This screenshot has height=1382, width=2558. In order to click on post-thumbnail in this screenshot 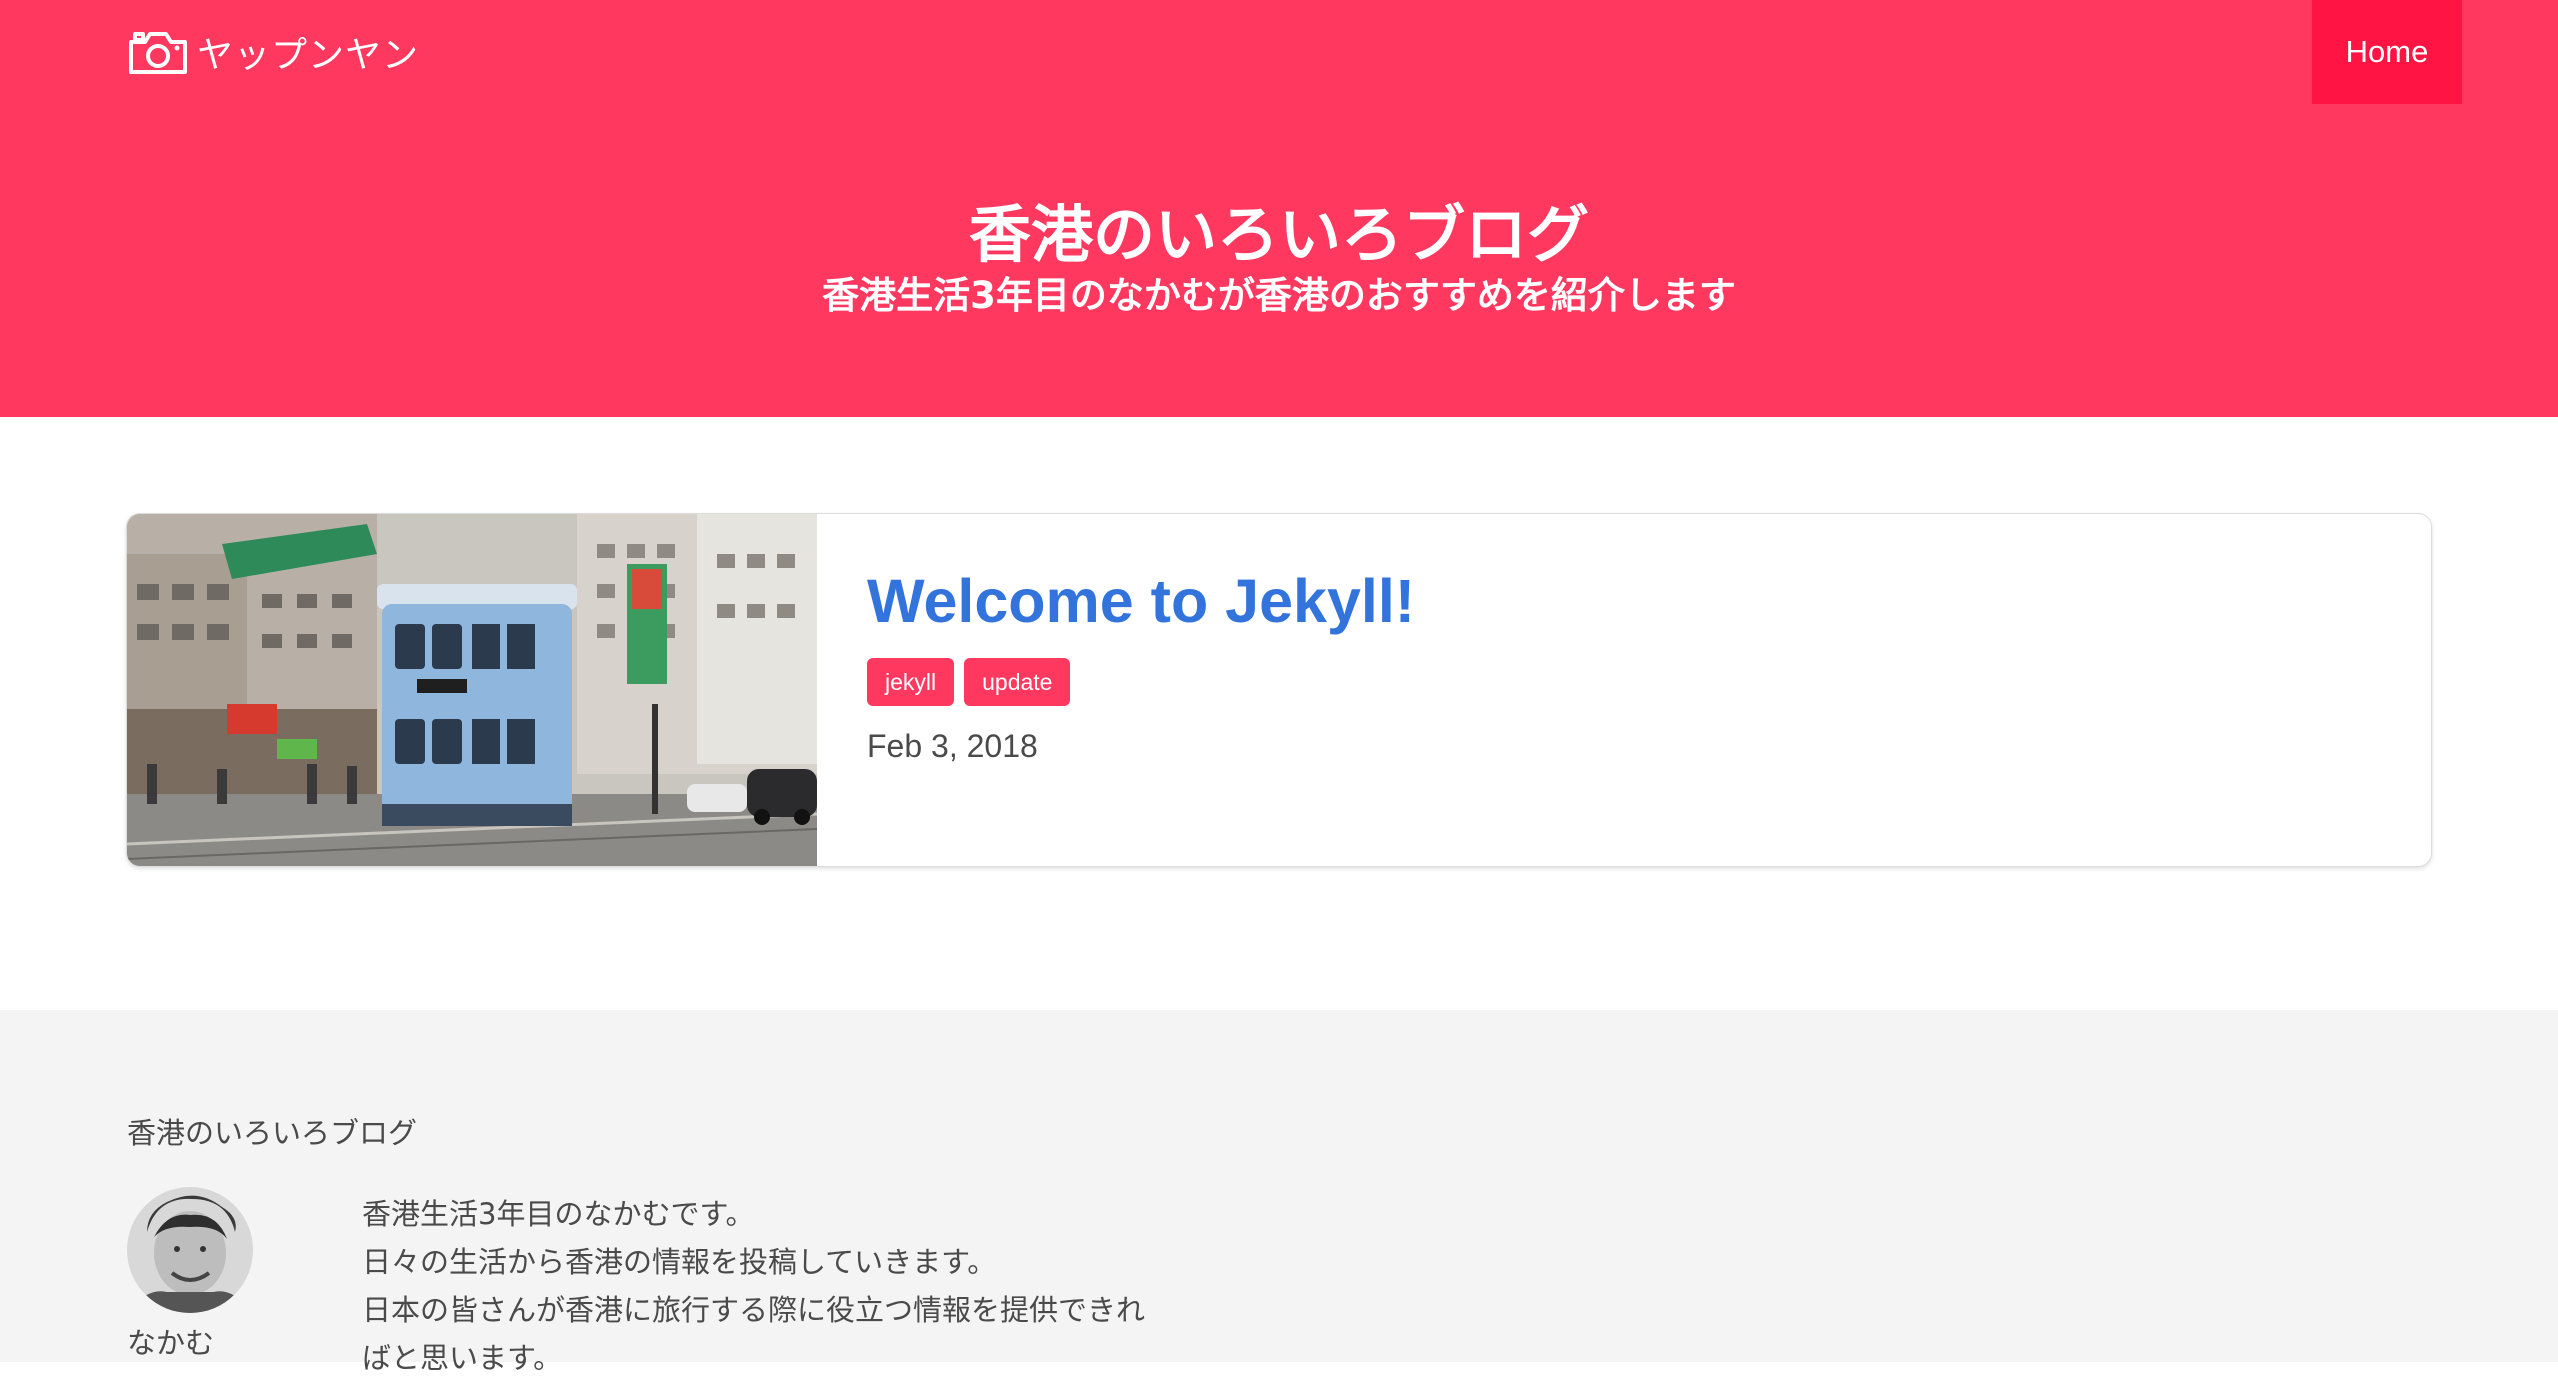, I will do `click(472, 690)`.